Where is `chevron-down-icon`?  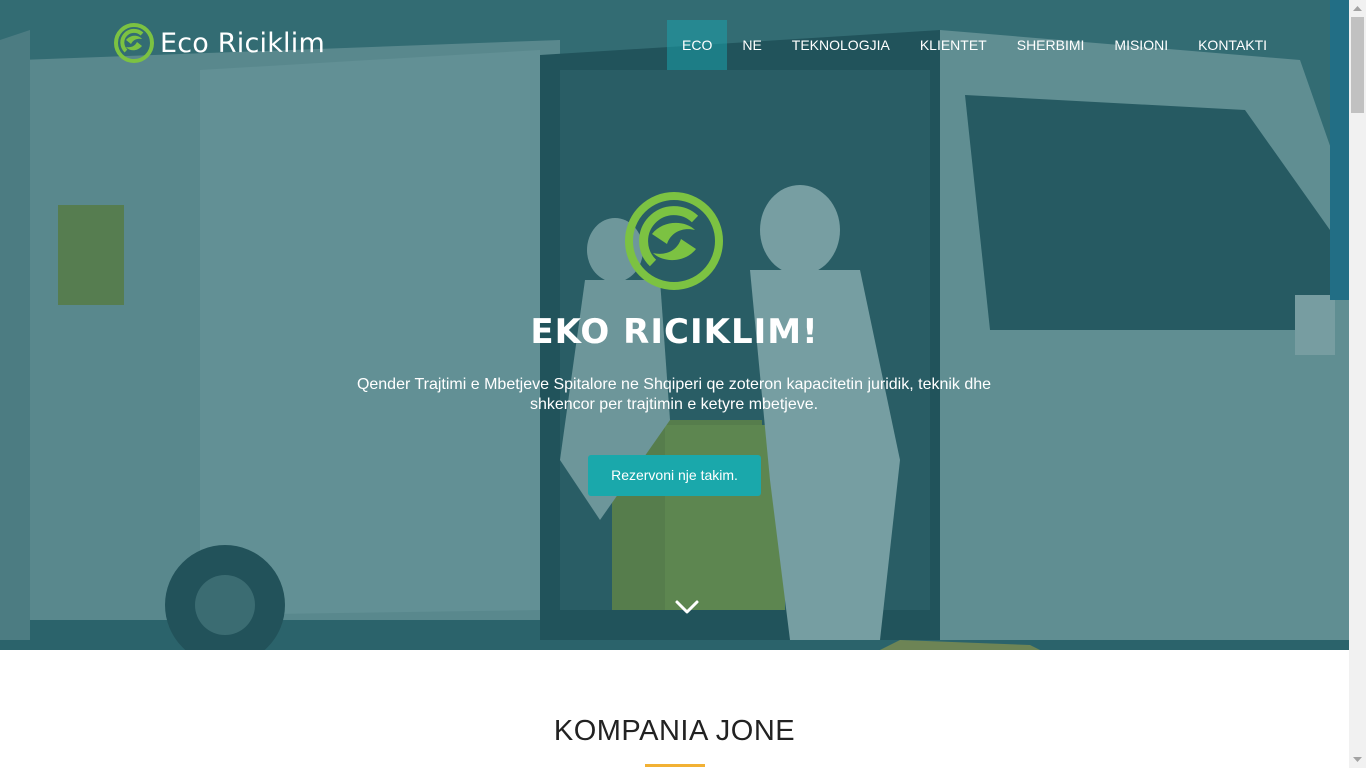 chevron-down-icon is located at coordinates (687, 607).